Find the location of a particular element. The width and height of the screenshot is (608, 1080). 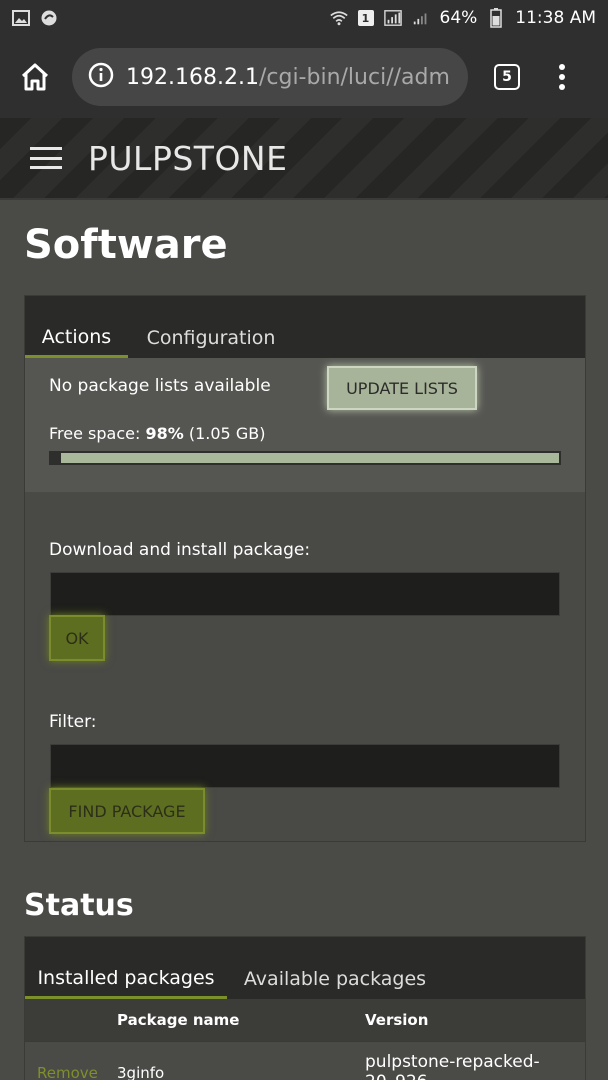

tab-count: 5 is located at coordinates (507, 77).